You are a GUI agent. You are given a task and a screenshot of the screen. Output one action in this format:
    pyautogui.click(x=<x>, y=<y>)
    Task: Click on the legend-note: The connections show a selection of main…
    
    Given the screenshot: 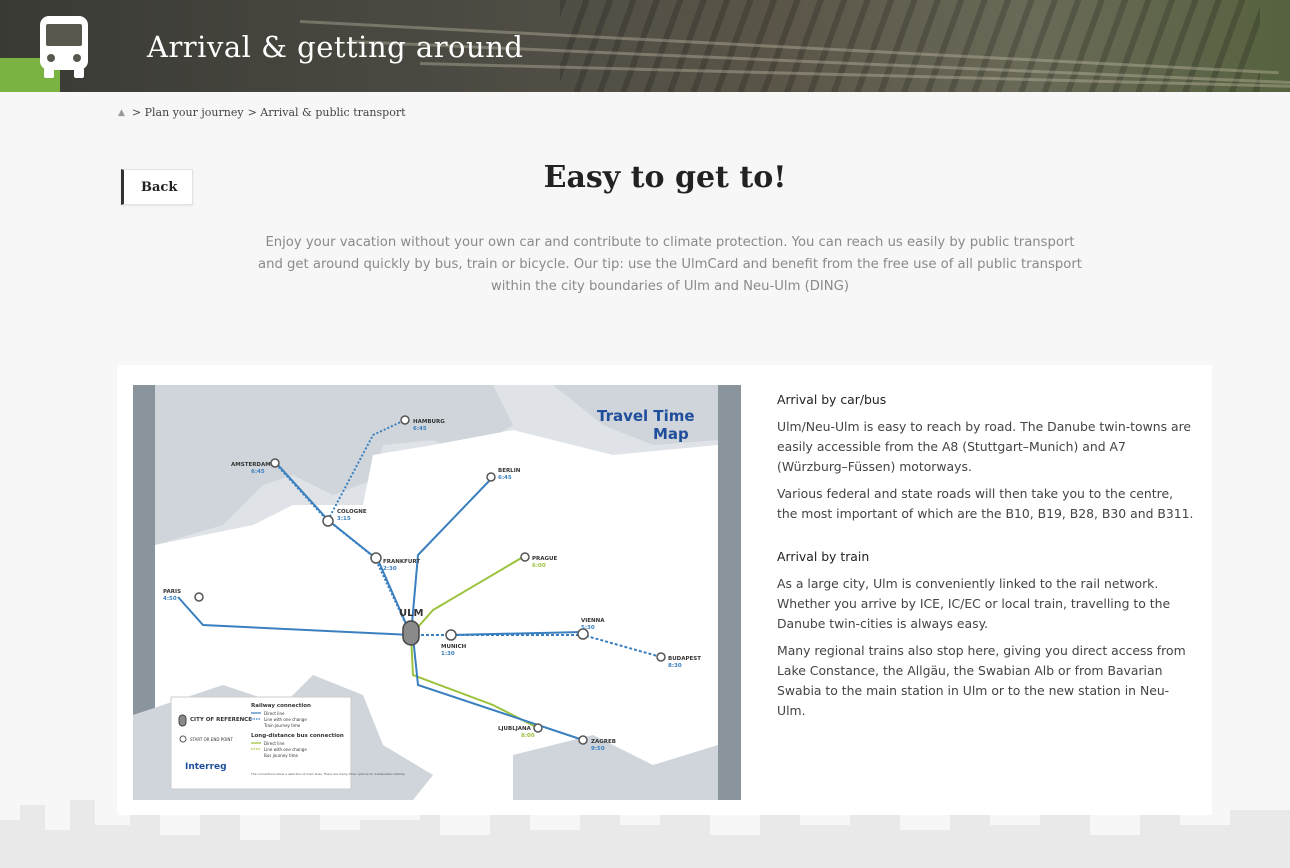 What is the action you would take?
    pyautogui.click(x=327, y=774)
    